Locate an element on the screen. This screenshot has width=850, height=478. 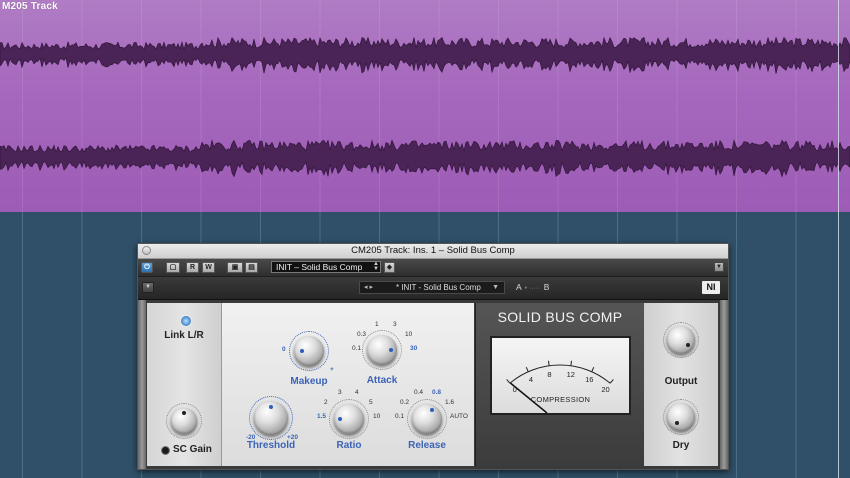
release-tick-0-2: 0.2 is located at coordinates (405, 402).